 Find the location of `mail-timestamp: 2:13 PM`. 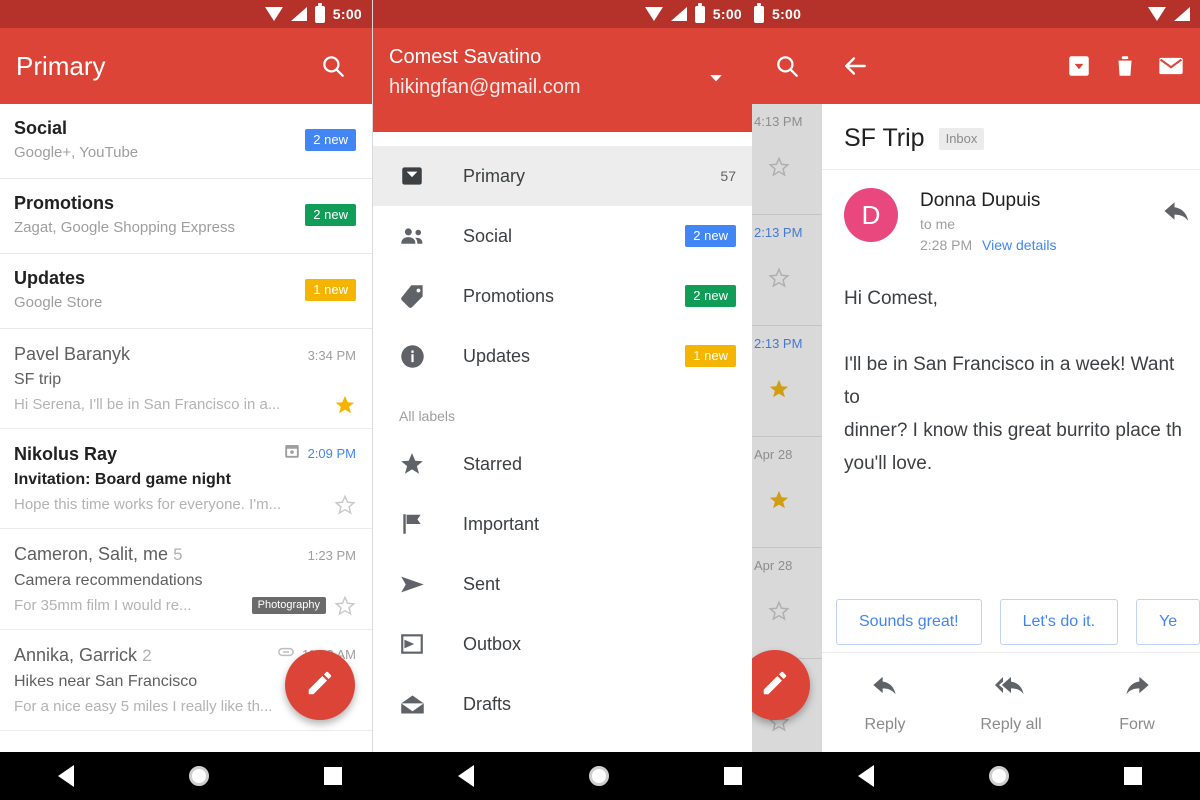

mail-timestamp: 2:13 PM is located at coordinates (778, 232).